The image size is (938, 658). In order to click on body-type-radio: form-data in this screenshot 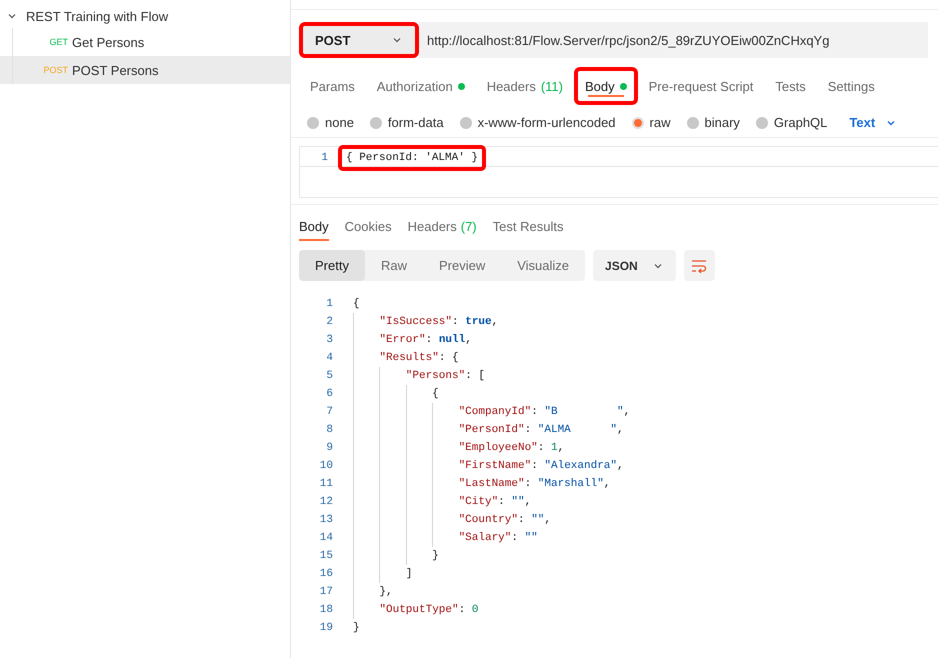, I will do `click(407, 122)`.